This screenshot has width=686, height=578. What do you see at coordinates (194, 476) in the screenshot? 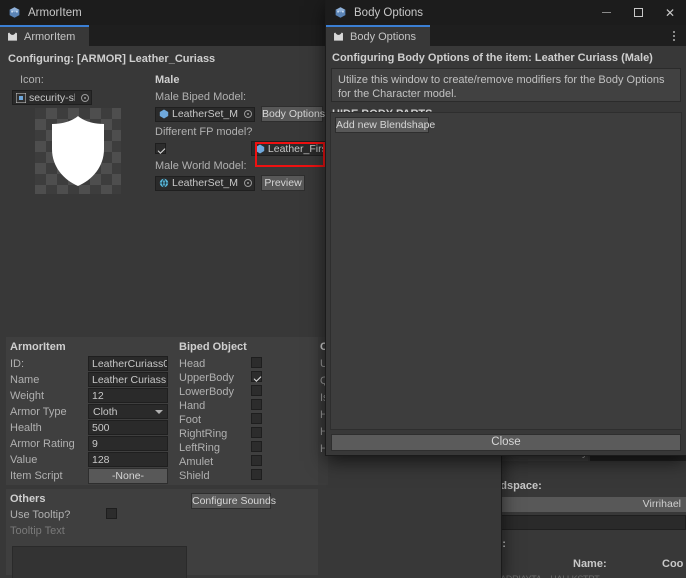
I see `biped-label-shield: Shield` at bounding box center [194, 476].